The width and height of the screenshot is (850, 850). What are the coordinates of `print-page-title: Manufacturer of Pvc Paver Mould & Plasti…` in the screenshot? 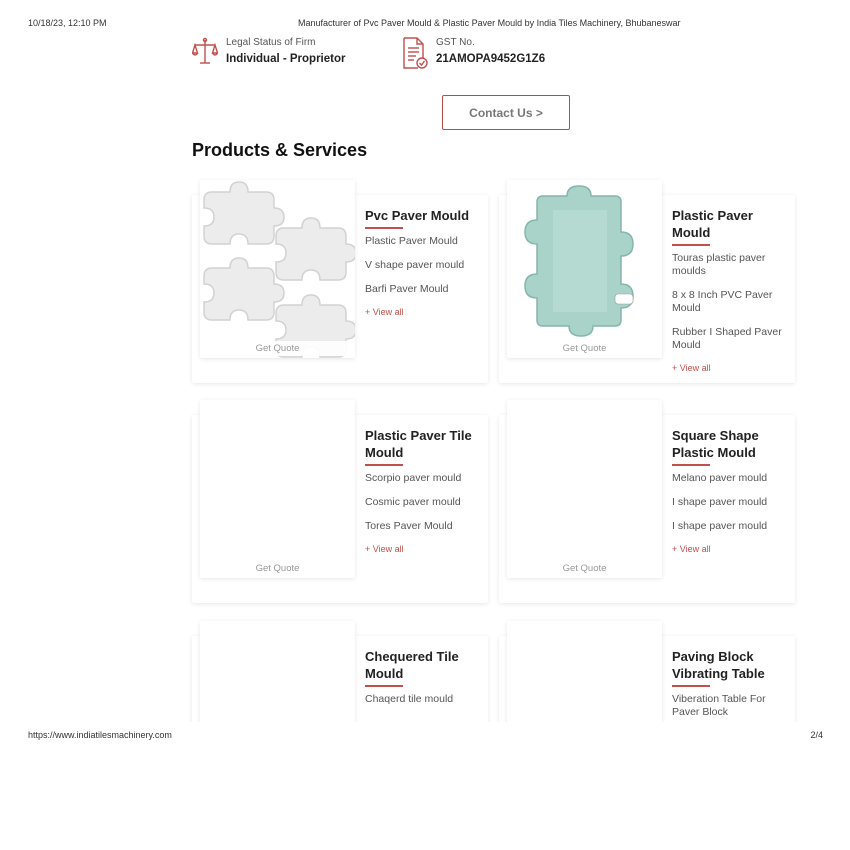 It's located at (489, 23).